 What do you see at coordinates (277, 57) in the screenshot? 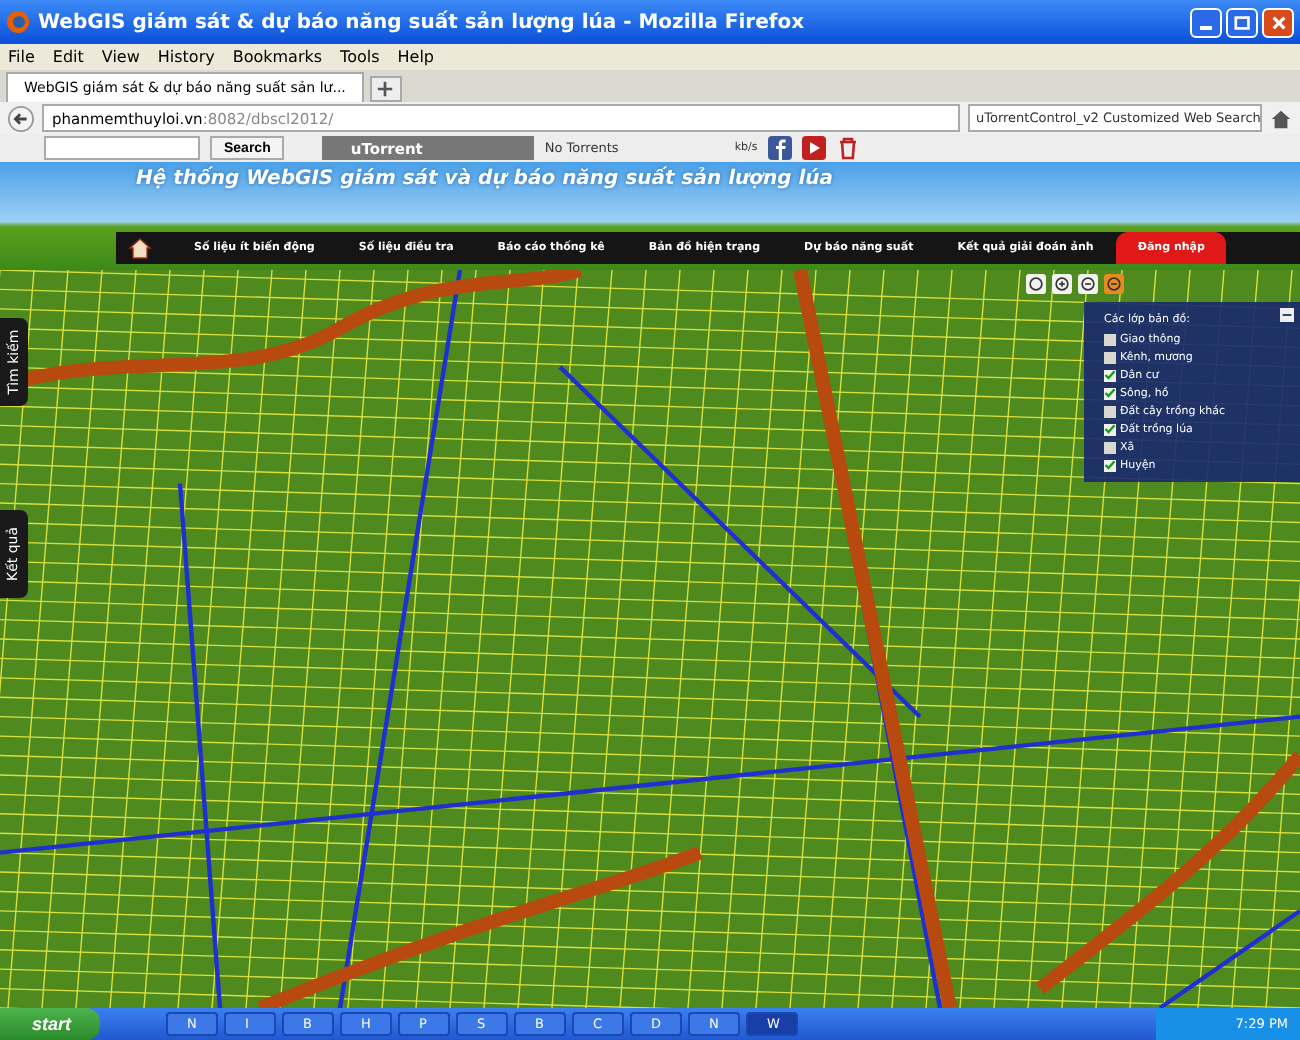
I see `menu-item: Bookmarks` at bounding box center [277, 57].